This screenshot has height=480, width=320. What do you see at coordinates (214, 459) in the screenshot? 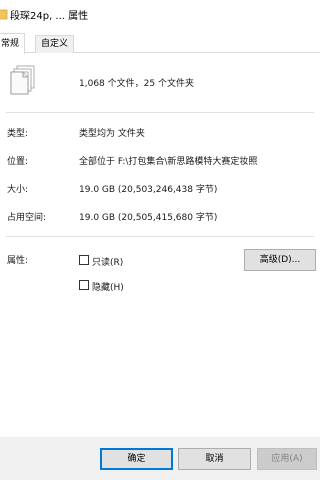
I see `cancel-button: 取消` at bounding box center [214, 459].